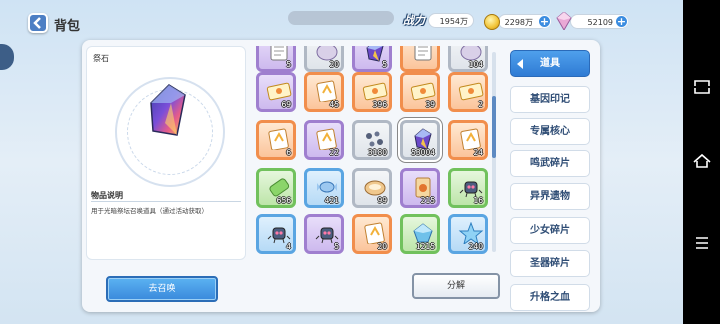 The width and height of the screenshot is (720, 324). Describe the element at coordinates (451, 20) in the screenshot. I see `power-value: 1954万` at that location.